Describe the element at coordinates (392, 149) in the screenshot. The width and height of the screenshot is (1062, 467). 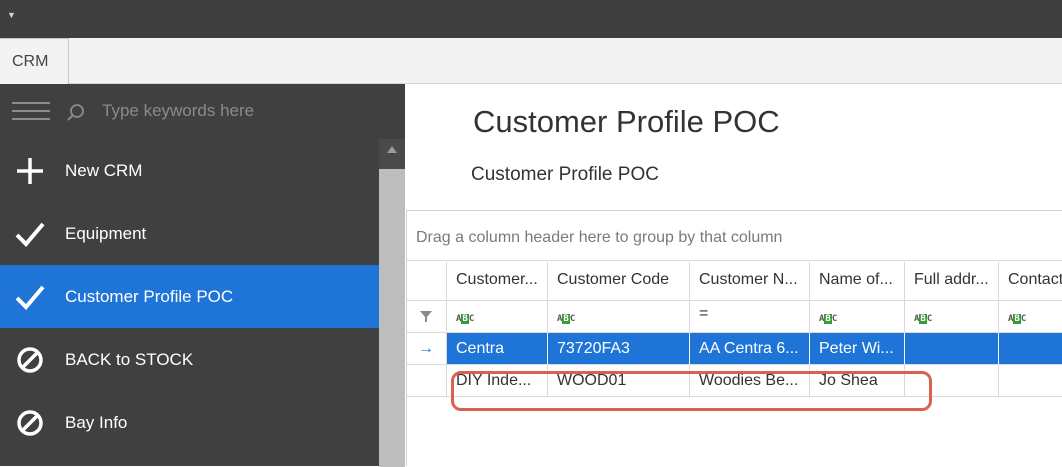
I see `scroll-up-arrow-icon` at that location.